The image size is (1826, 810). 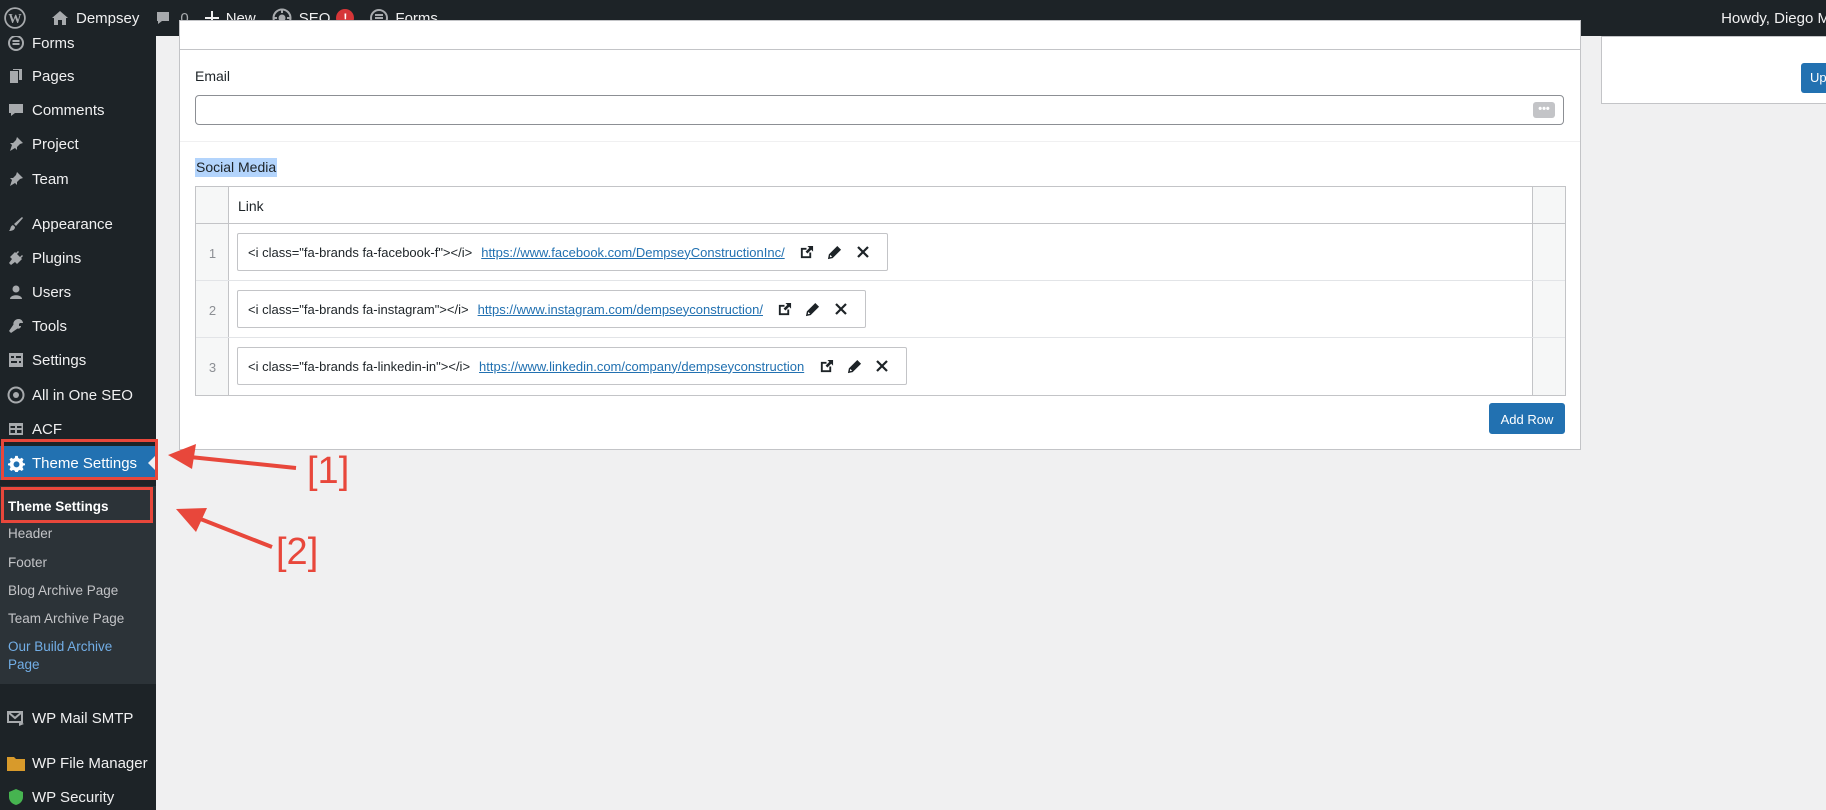 What do you see at coordinates (328, 471) in the screenshot?
I see `annotation-label-1: [1]` at bounding box center [328, 471].